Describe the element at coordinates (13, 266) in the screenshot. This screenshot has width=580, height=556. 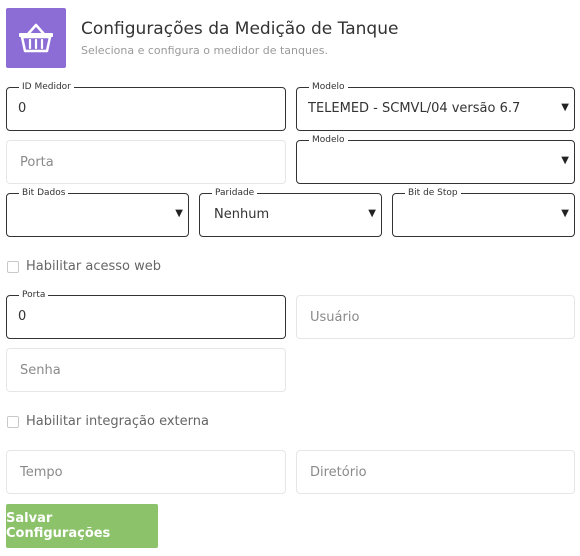
I see `web-access-checkbox` at that location.